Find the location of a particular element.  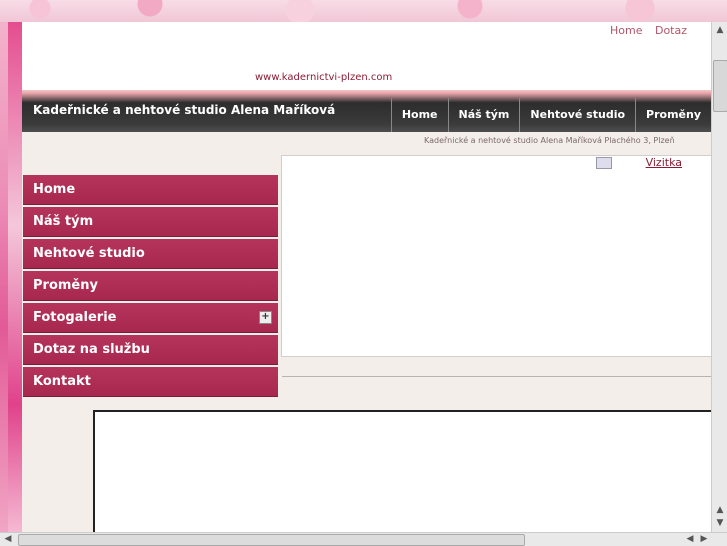

flower-background-left is located at coordinates (11, 277).